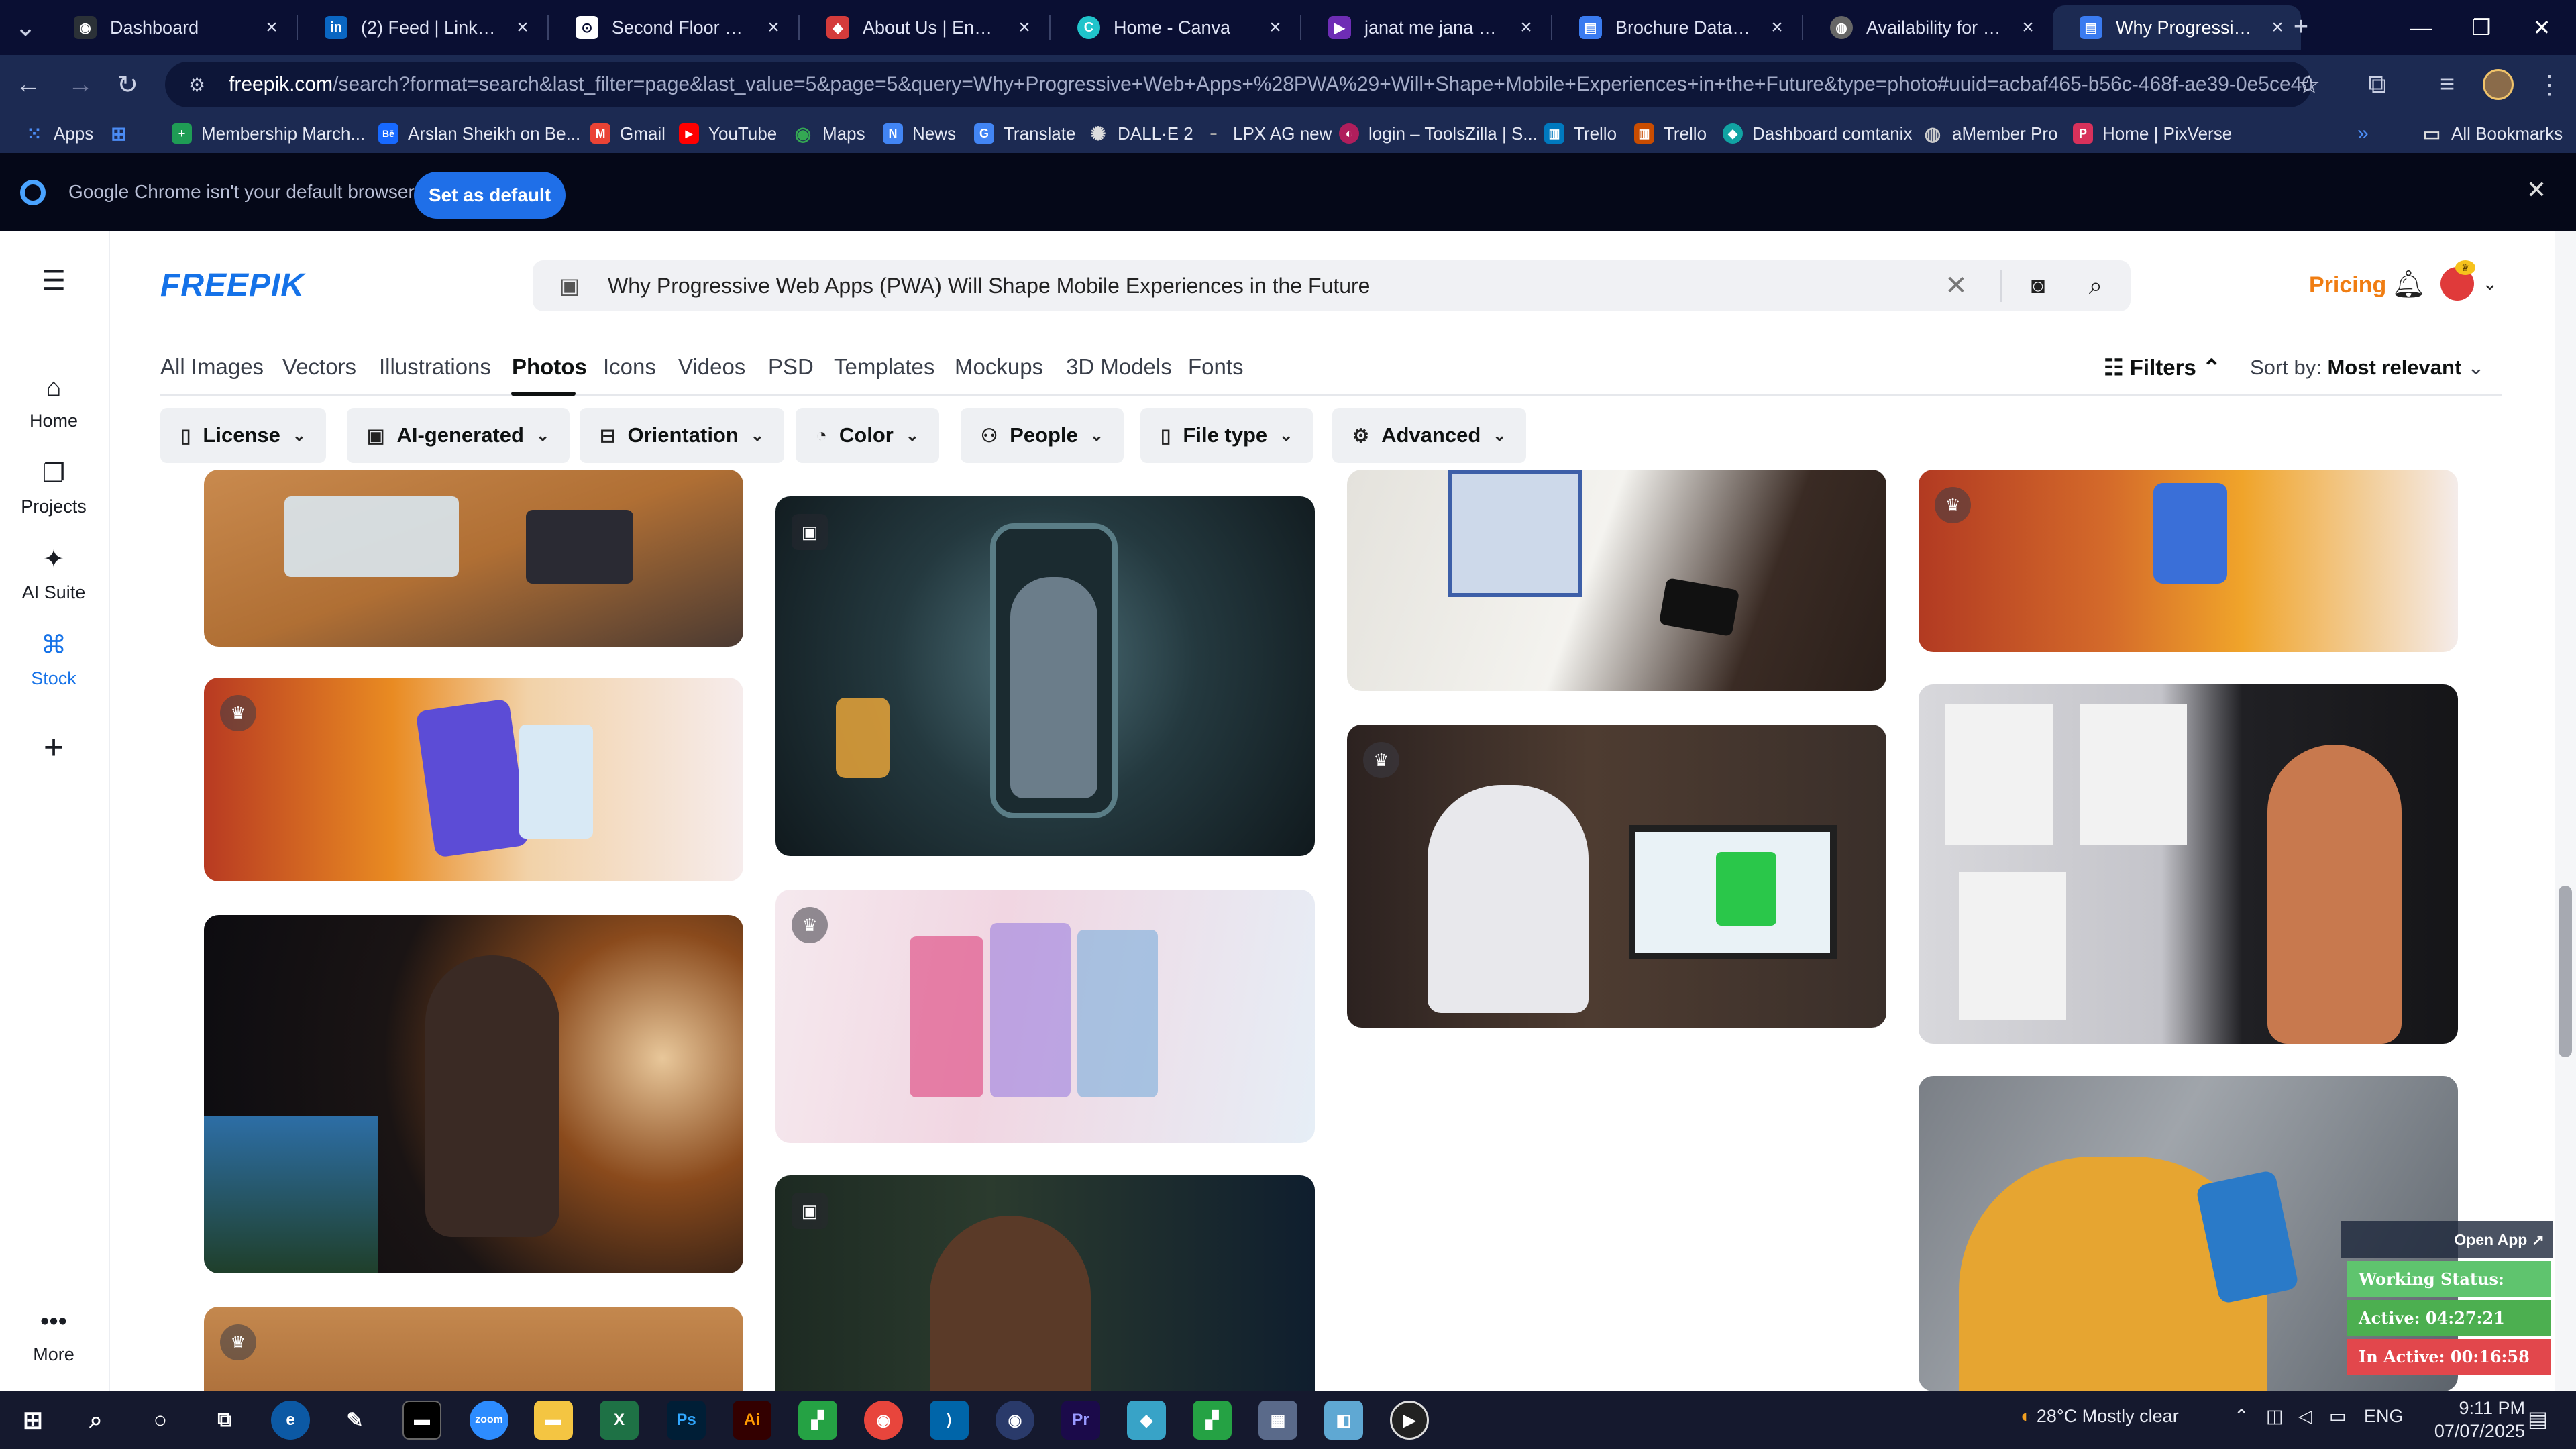 Image resolution: width=2576 pixels, height=1449 pixels. What do you see at coordinates (553, 1420) in the screenshot?
I see `file-explorer-icon: ▬` at bounding box center [553, 1420].